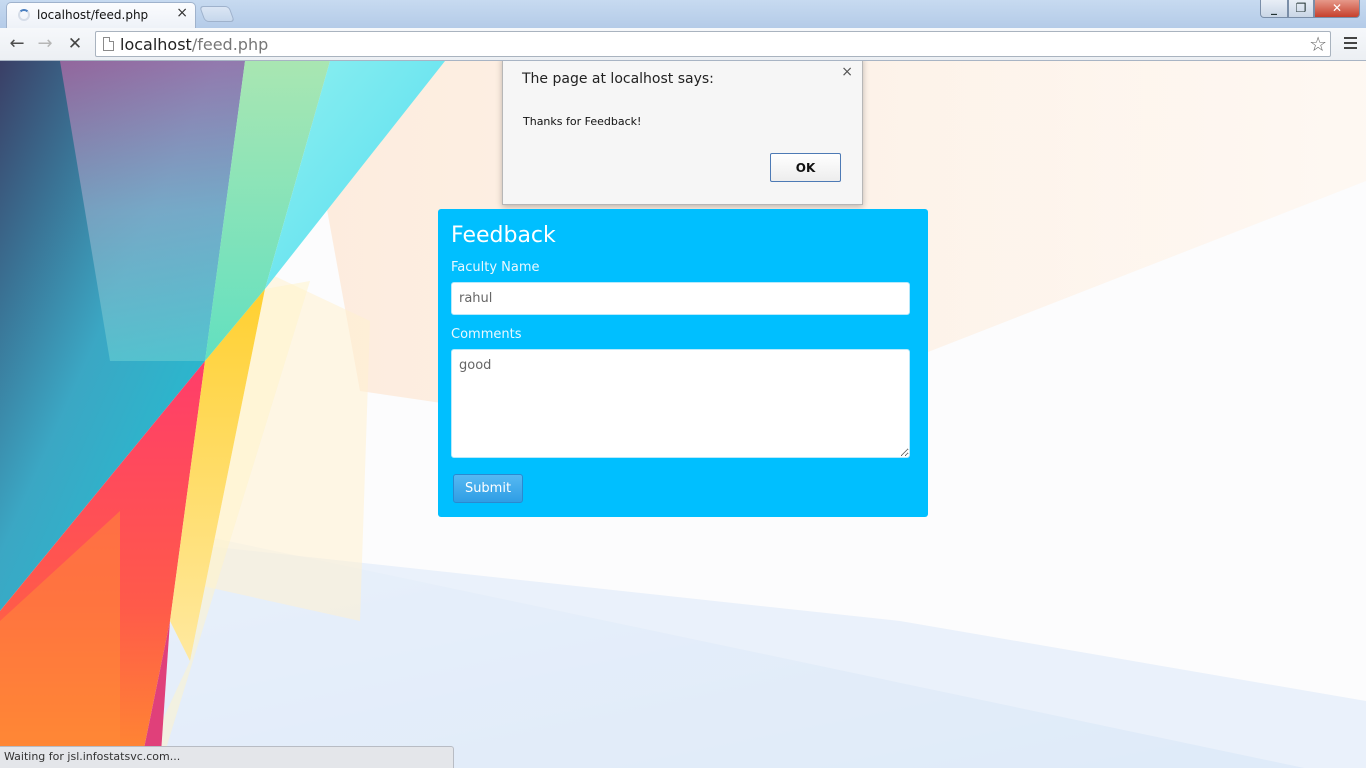 Image resolution: width=1366 pixels, height=768 pixels. Describe the element at coordinates (182, 13) in the screenshot. I see `tab-close-icon: ×` at that location.